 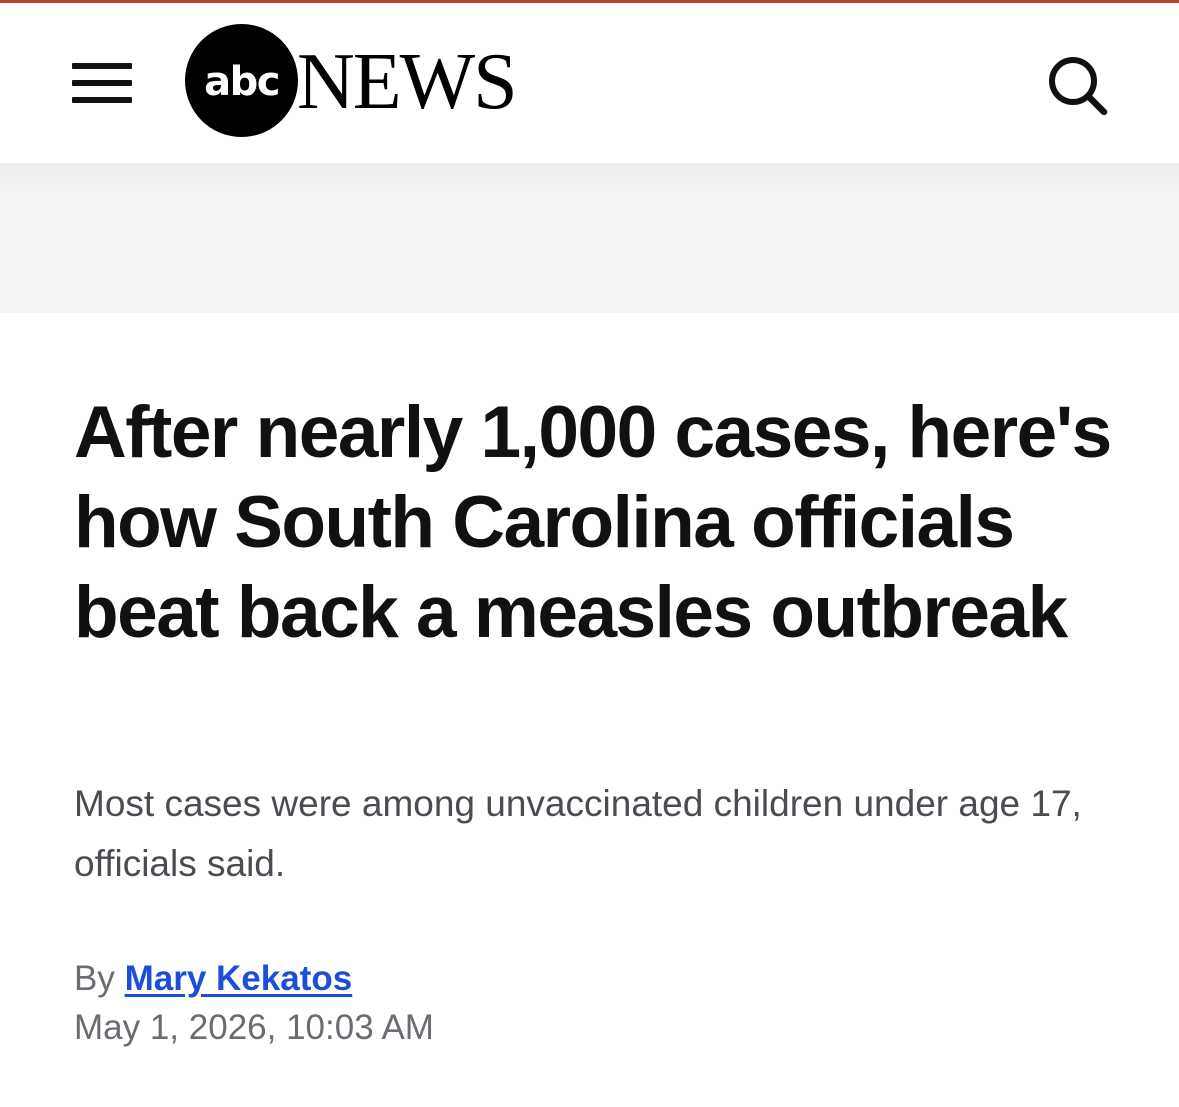 What do you see at coordinates (589, 238) in the screenshot?
I see `ad-placeholder` at bounding box center [589, 238].